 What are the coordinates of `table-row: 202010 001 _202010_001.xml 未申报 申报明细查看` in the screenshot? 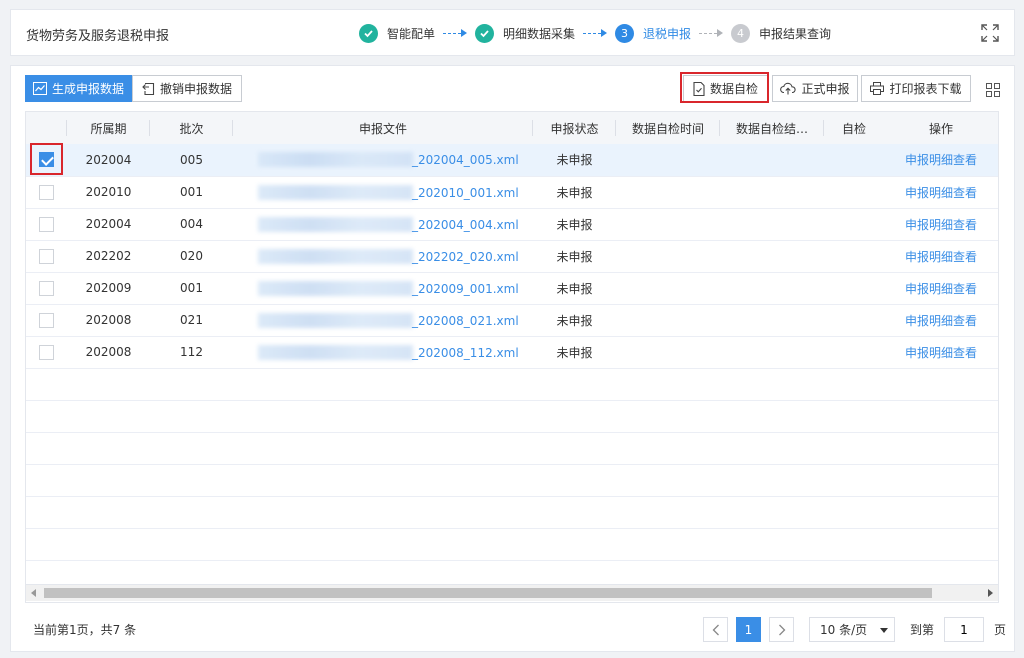 It's located at (512, 192).